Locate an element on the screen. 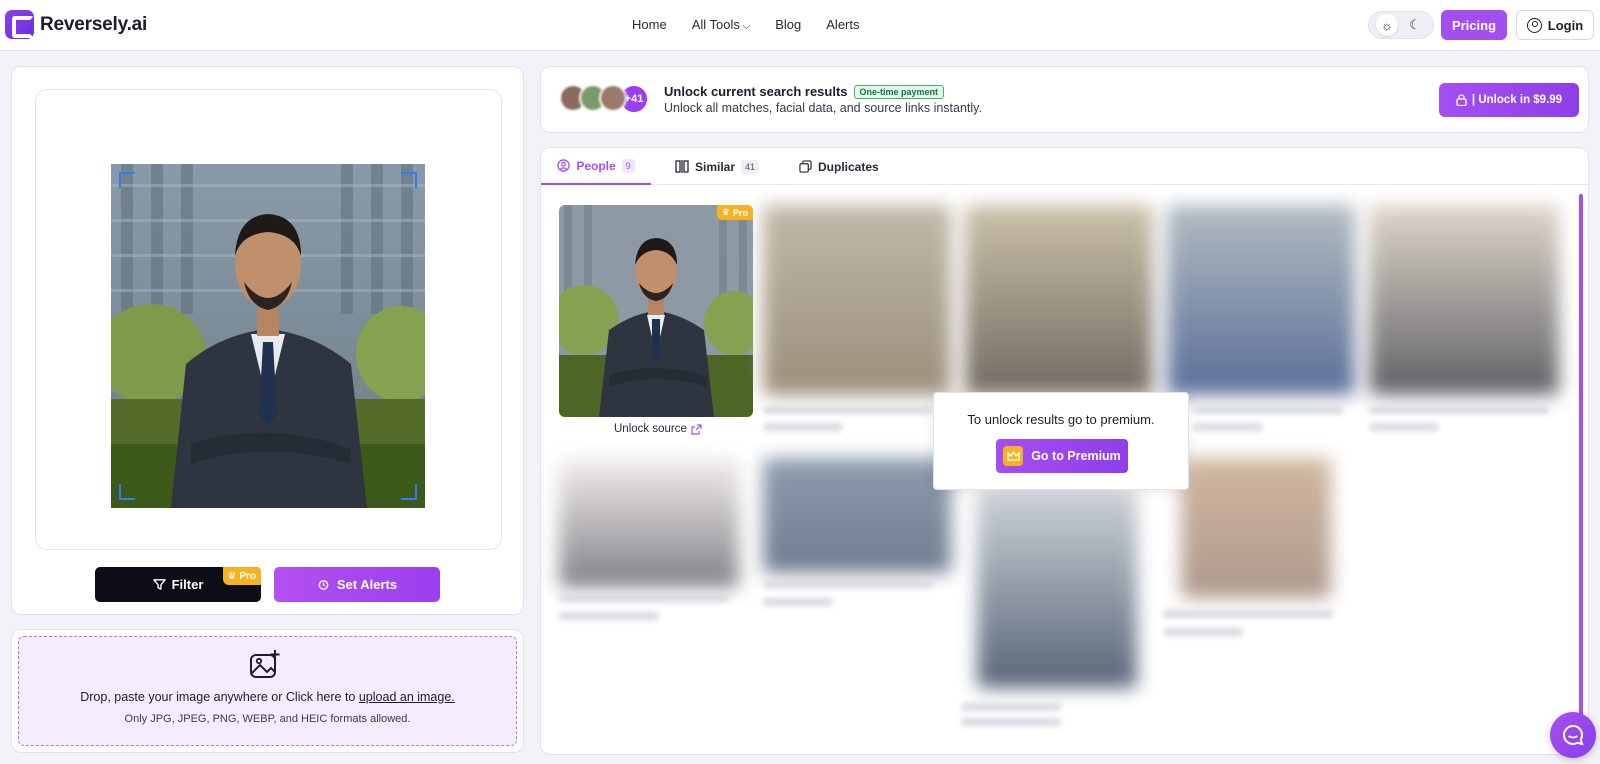  logo: Reversely.ai is located at coordinates (76, 24).